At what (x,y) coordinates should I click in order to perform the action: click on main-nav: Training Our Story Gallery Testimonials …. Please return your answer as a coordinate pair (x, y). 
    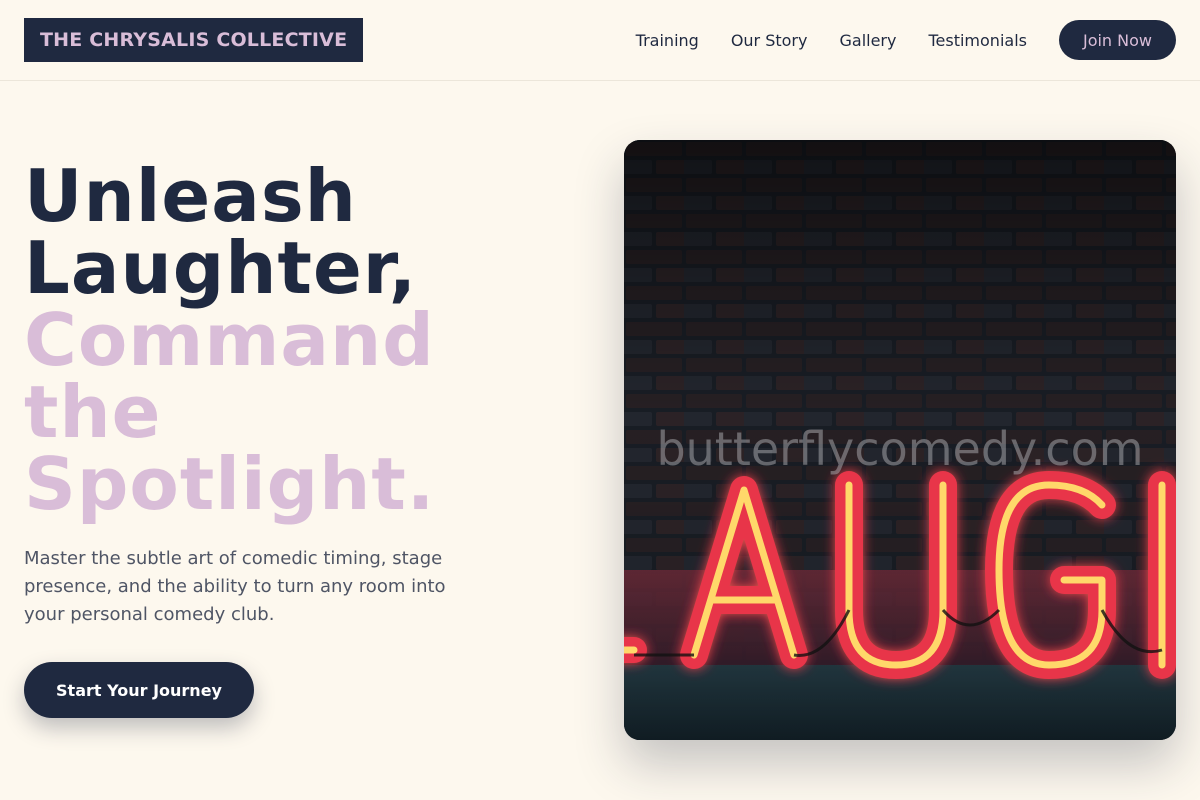
    Looking at the image, I should click on (906, 40).